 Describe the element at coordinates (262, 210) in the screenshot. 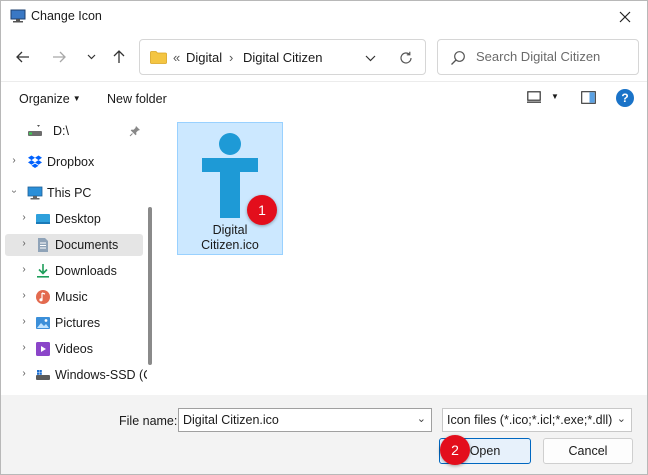

I see `step-badge-1: 1` at that location.